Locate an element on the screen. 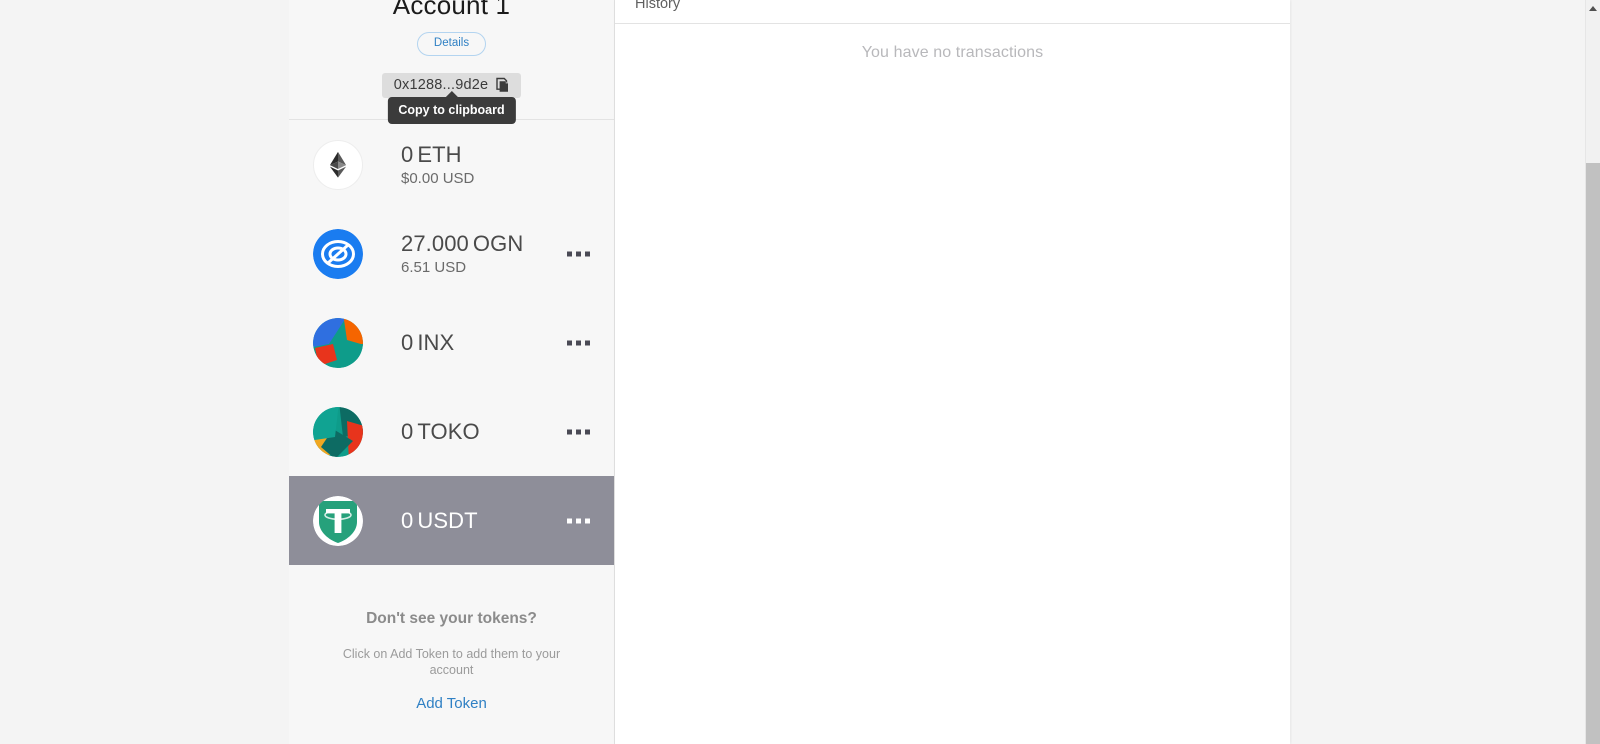 The height and width of the screenshot is (744, 1600). account-address-area: 0x1288...9d2e Copy to clipboard is located at coordinates (451, 98).